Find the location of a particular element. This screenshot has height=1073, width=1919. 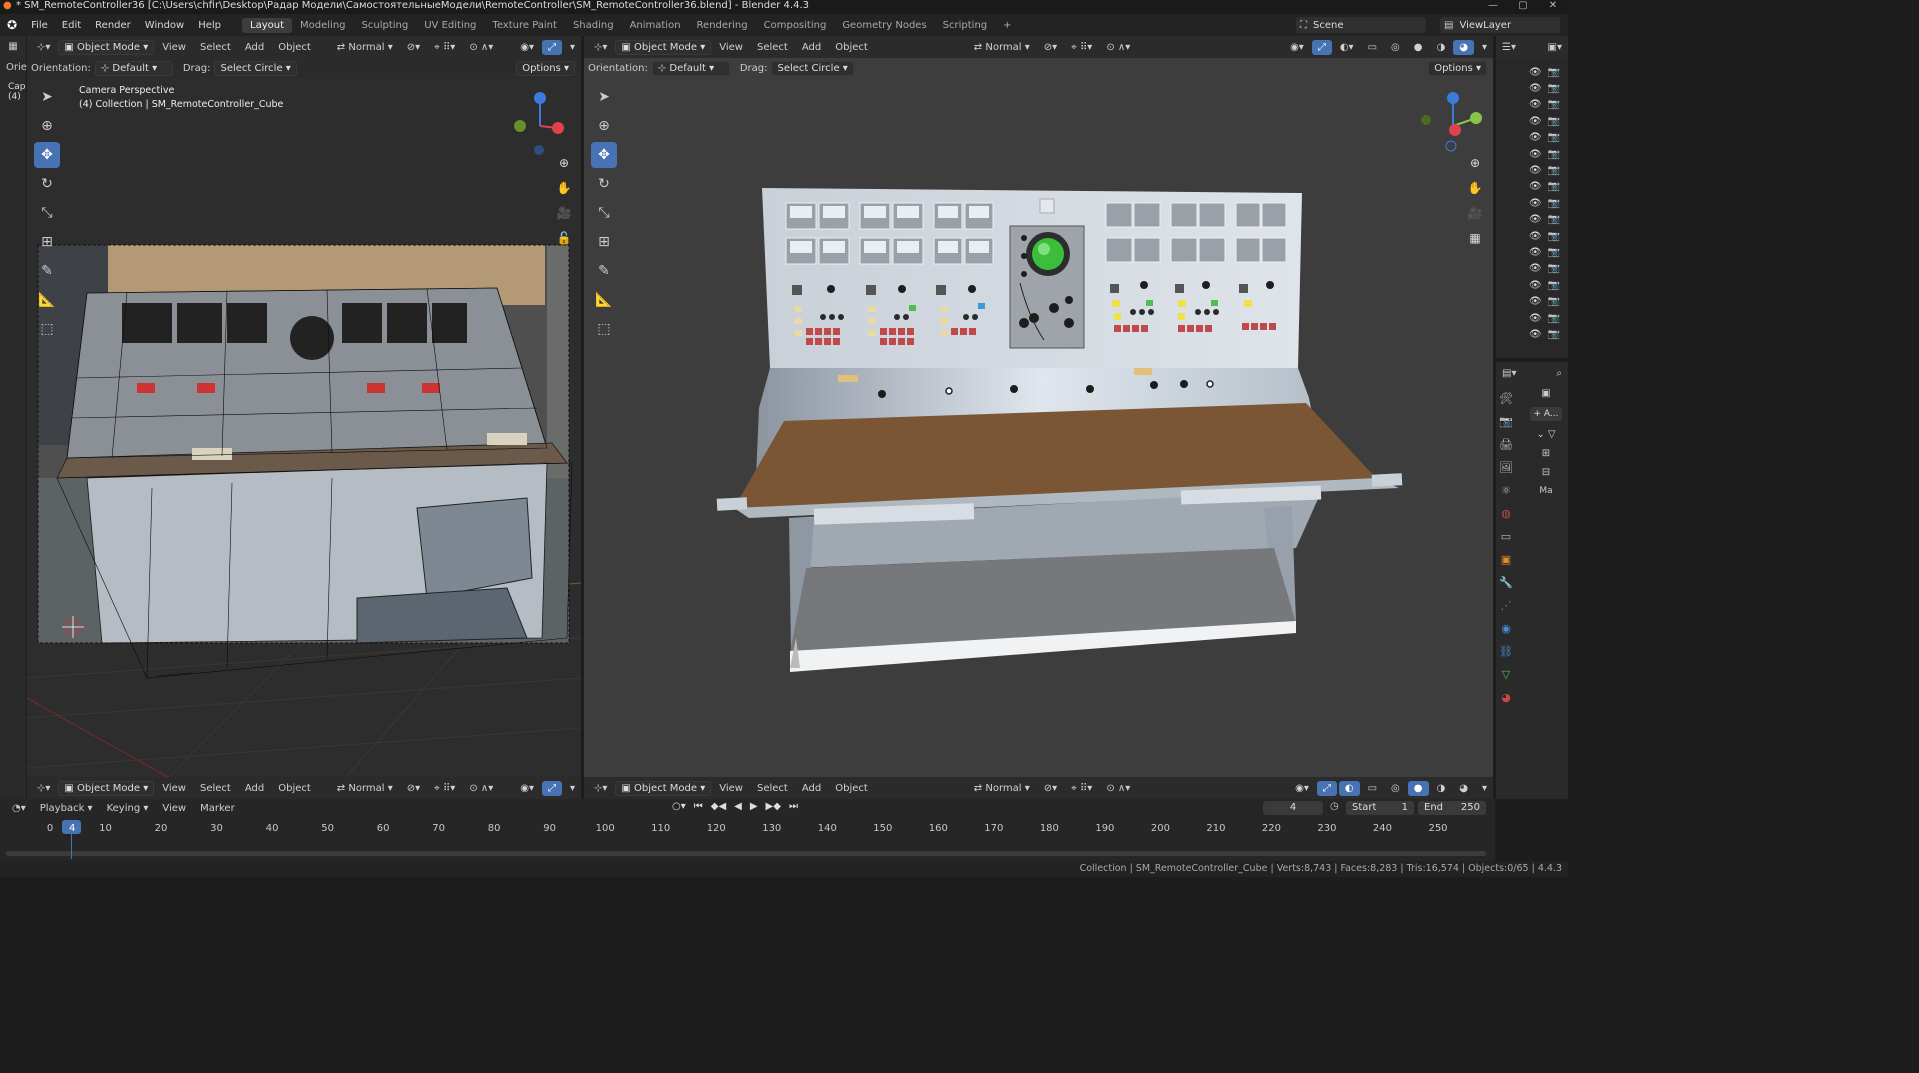

start-frame-field: Start 1 is located at coordinates (1380, 808).